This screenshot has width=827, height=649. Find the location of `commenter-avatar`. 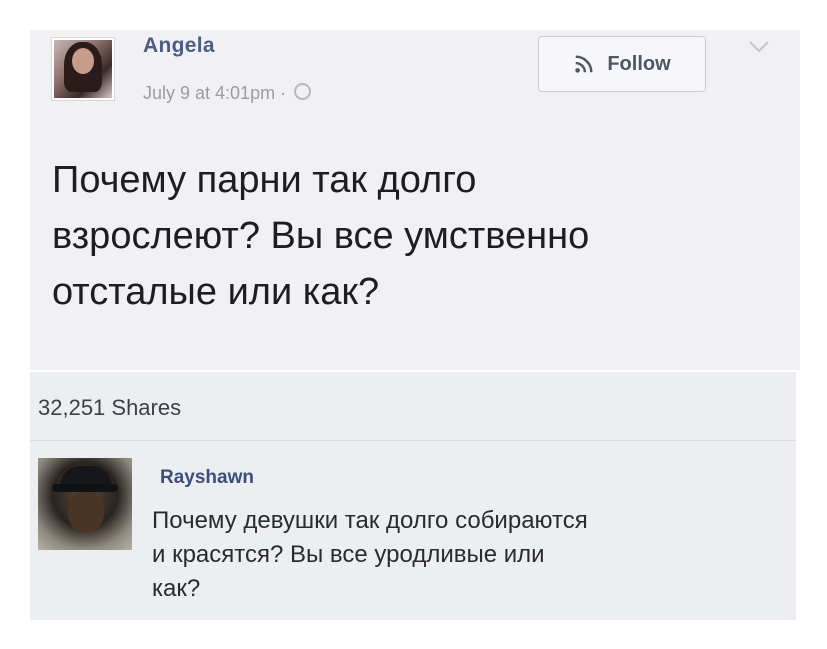

commenter-avatar is located at coordinates (85, 504).